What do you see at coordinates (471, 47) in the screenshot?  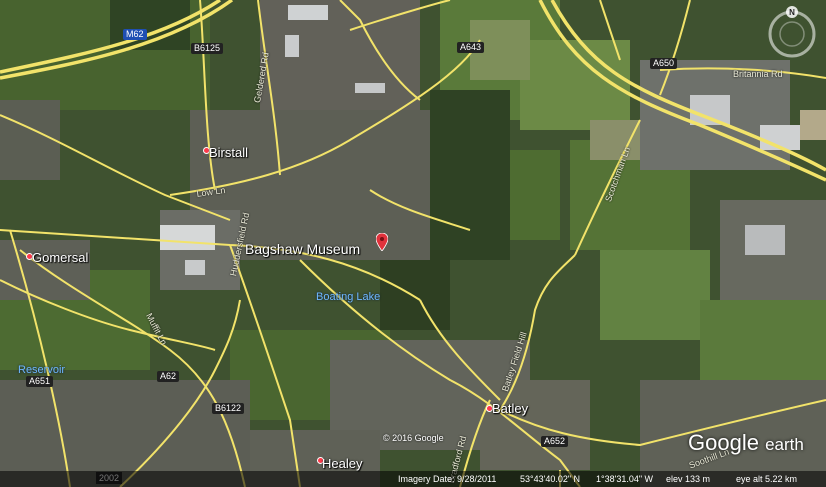 I see `road-shield-a643: A643` at bounding box center [471, 47].